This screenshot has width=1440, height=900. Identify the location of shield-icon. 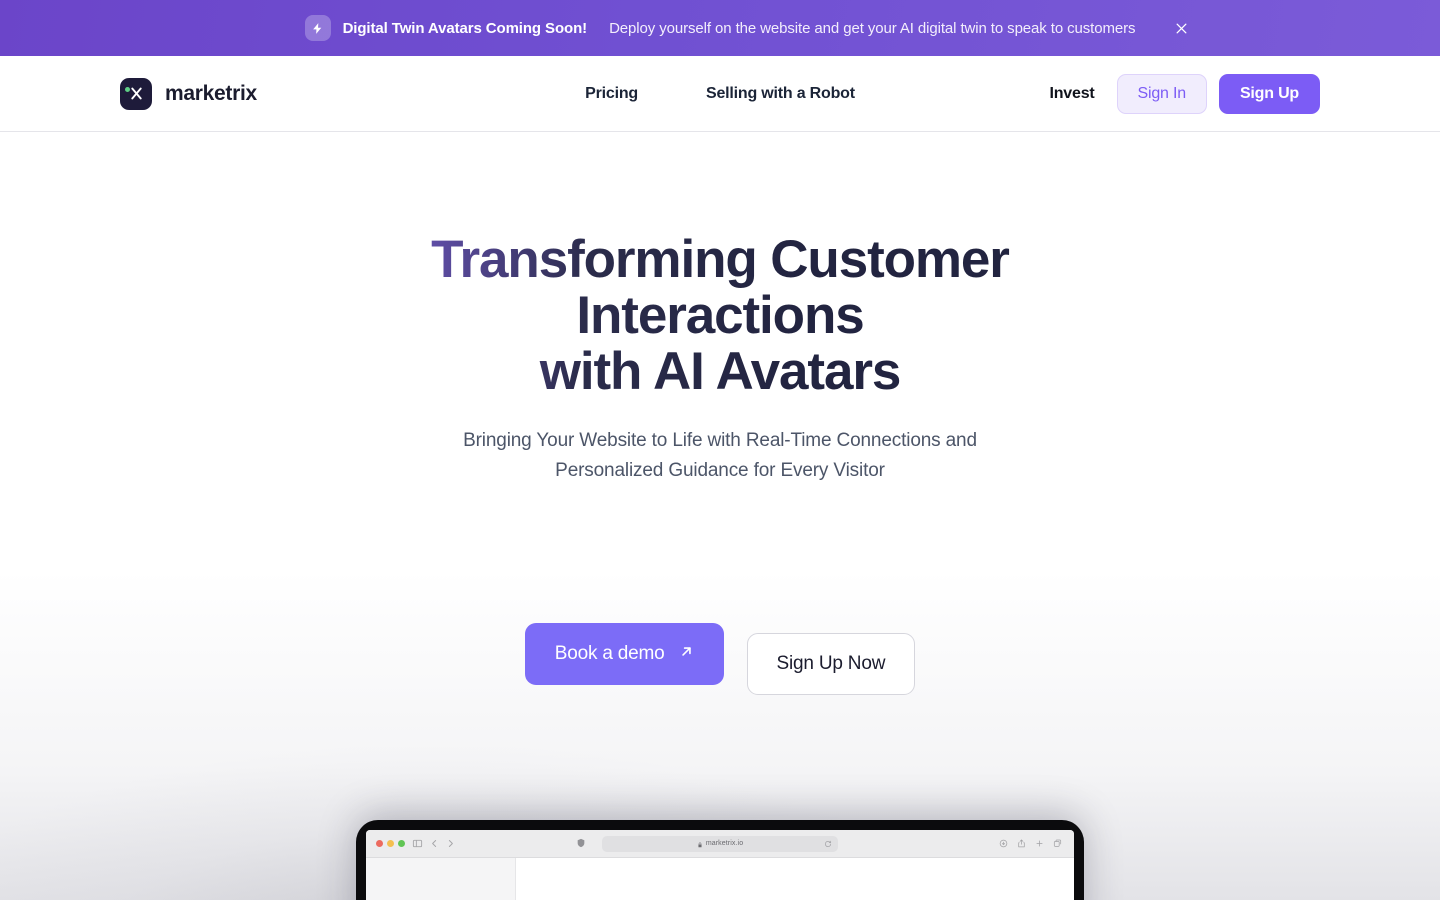
(581, 844).